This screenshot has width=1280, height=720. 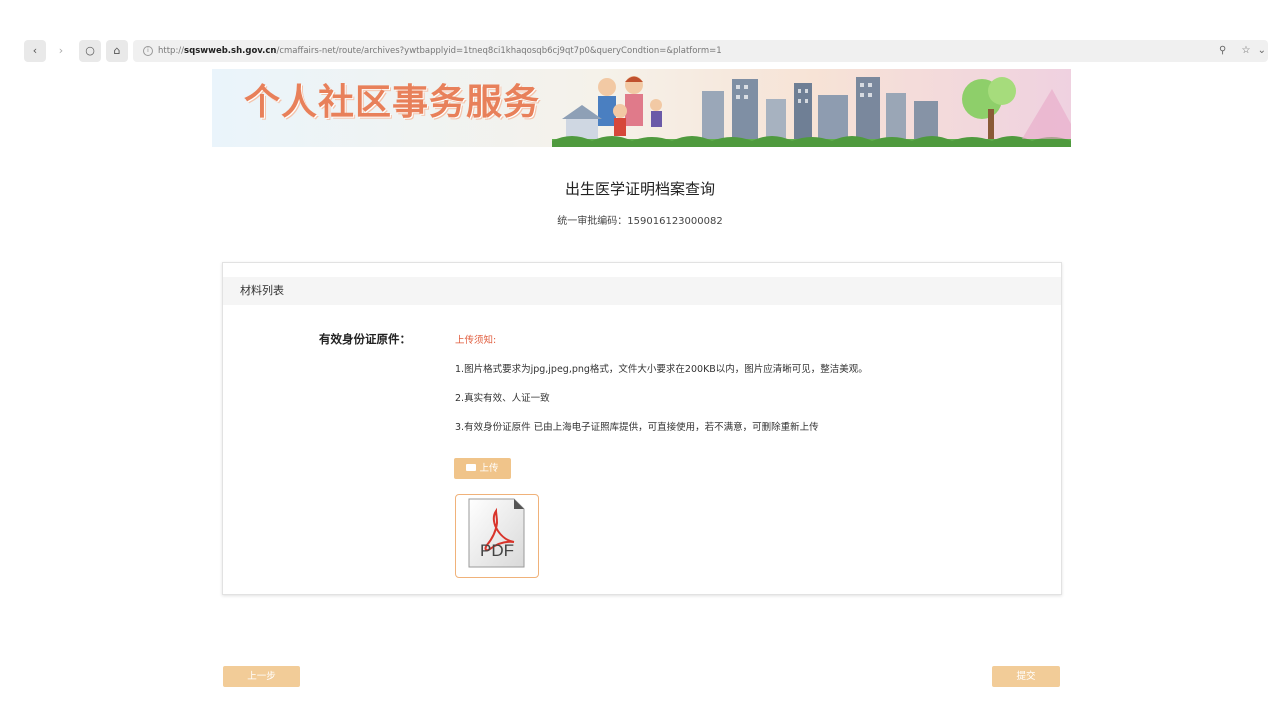 I want to click on submit-button: 提交, so click(x=1026, y=676).